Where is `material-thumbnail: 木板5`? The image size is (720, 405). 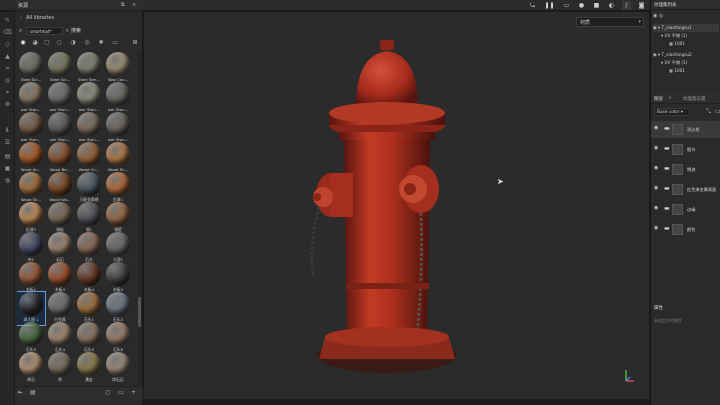
material-thumbnail: 木板5 is located at coordinates (118, 278).